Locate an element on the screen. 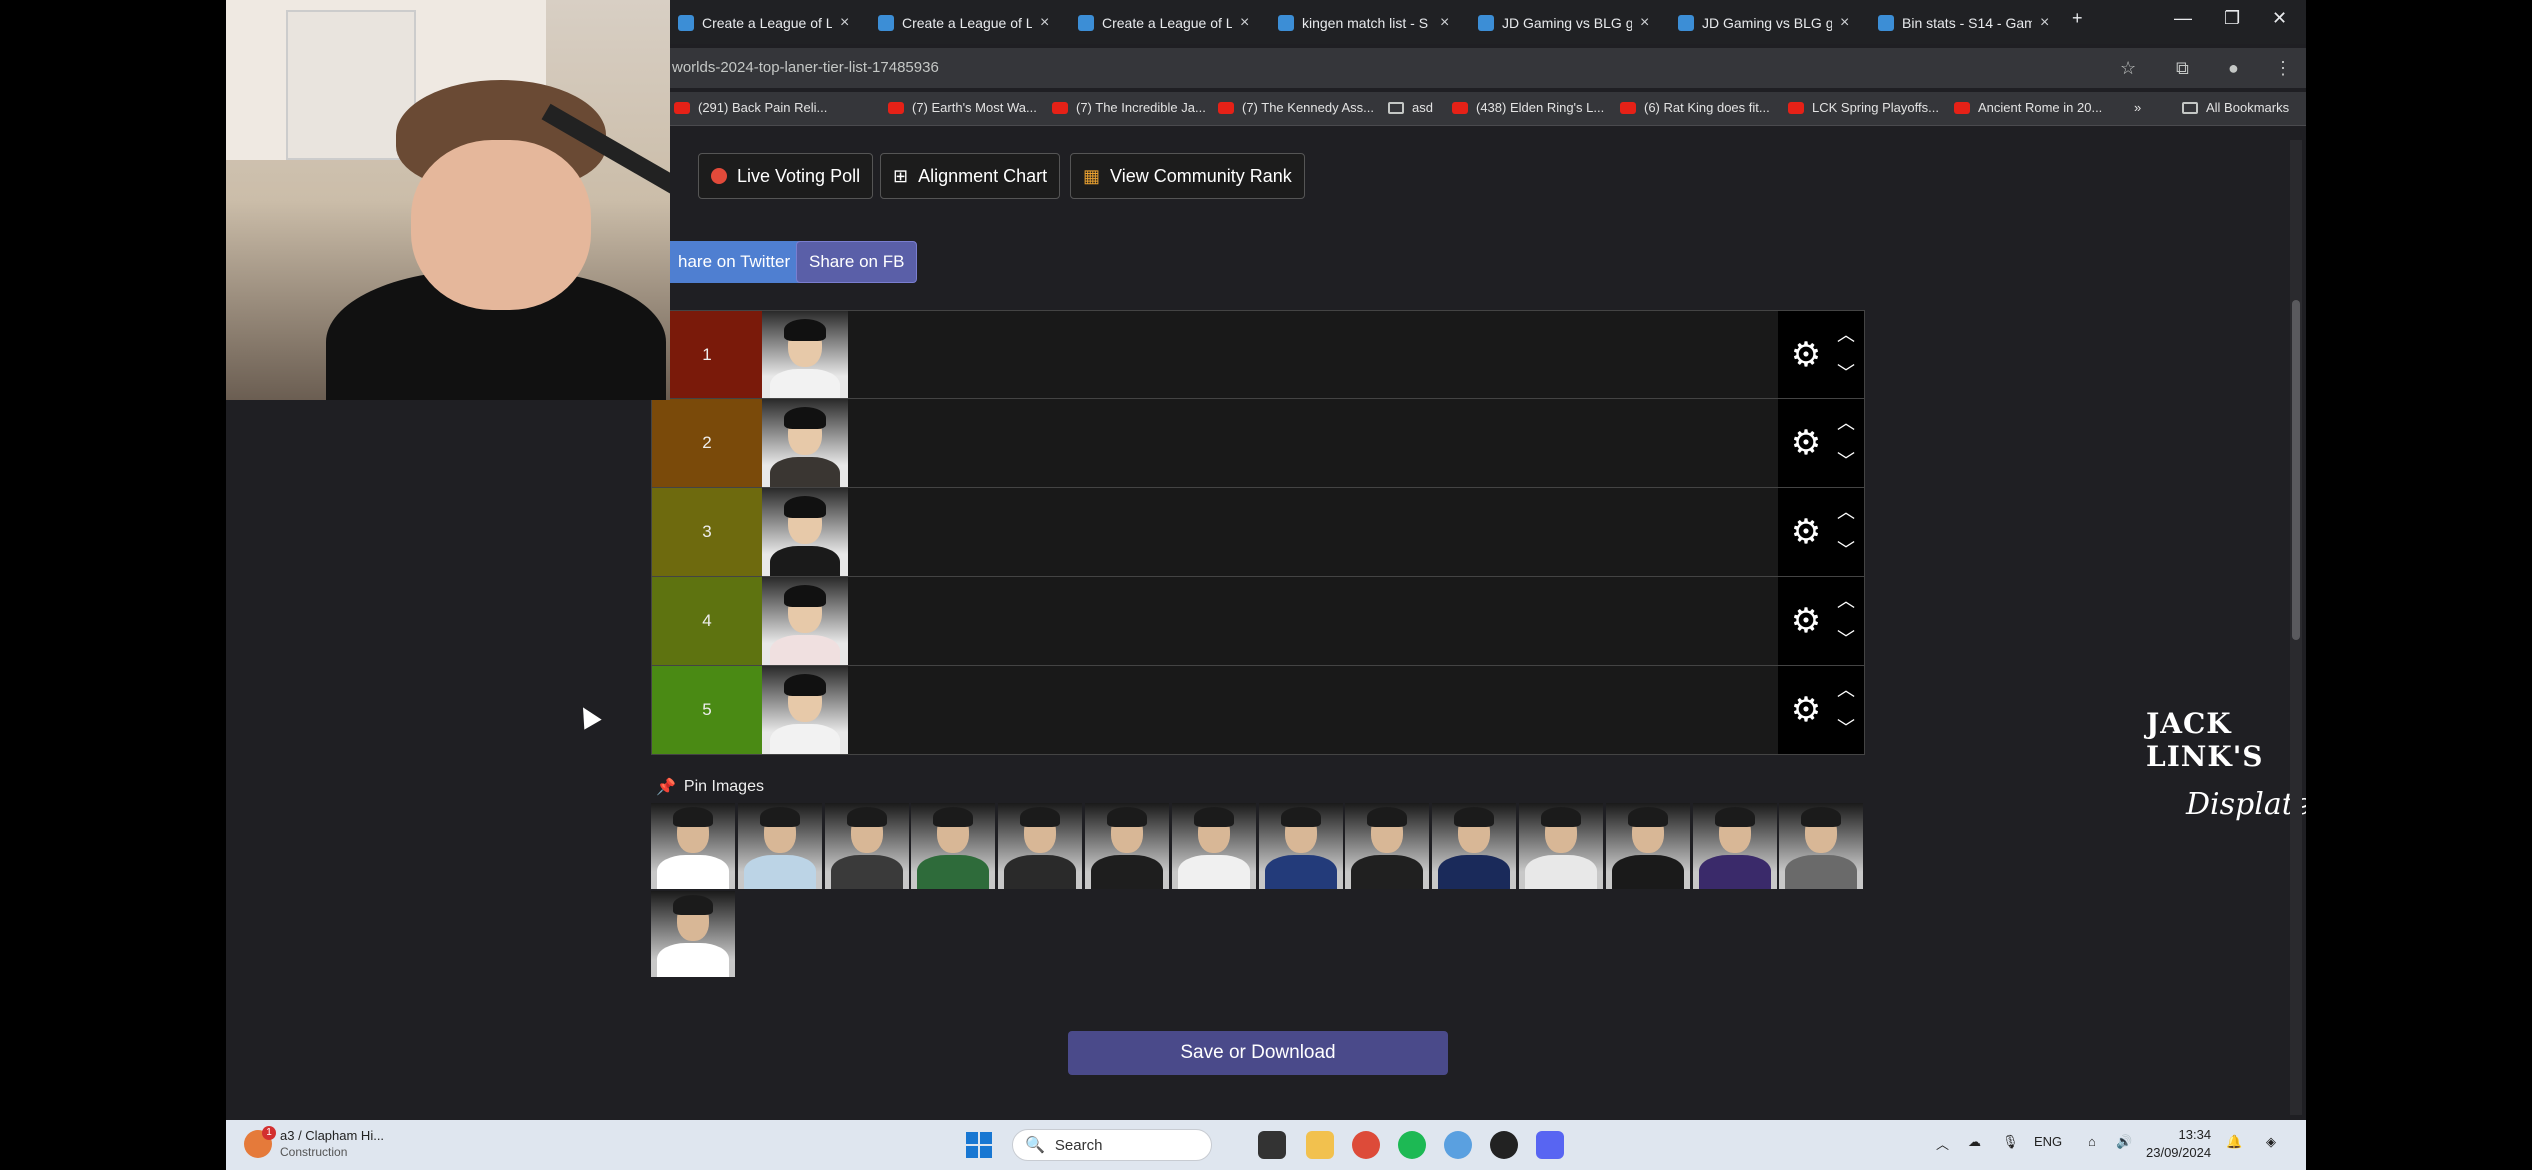  tab: kingen match list - S × is located at coordinates (1357, 23).